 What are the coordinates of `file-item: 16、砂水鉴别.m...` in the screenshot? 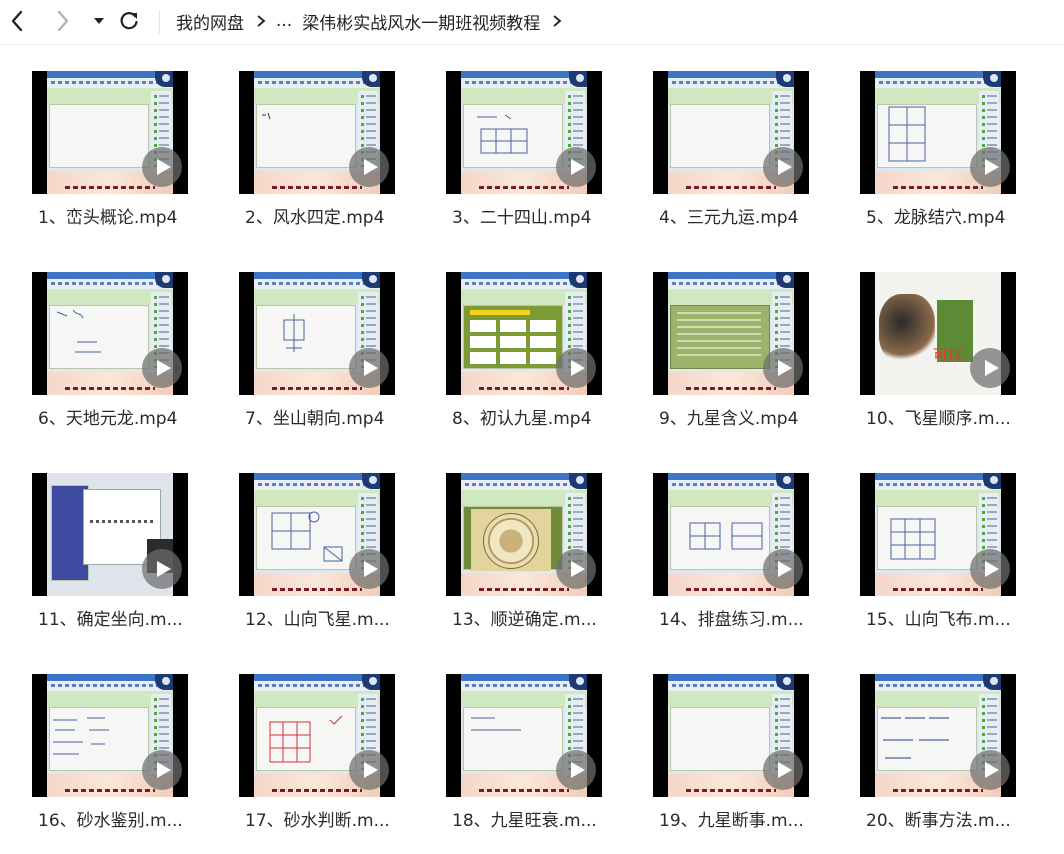 It's located at (127, 764).